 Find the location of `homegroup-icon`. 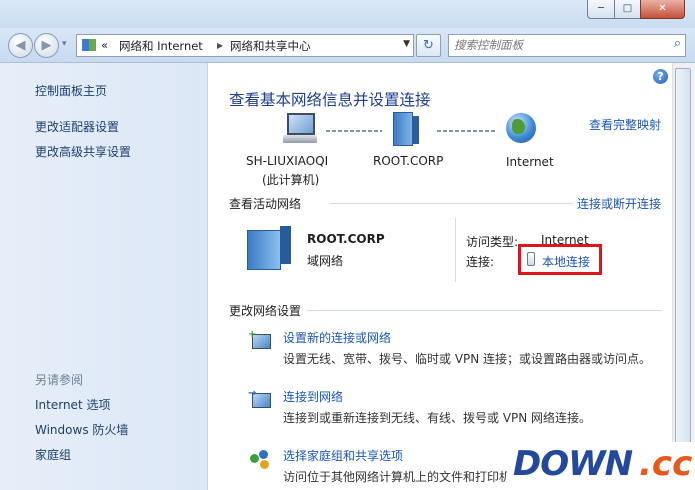

homegroup-icon is located at coordinates (260, 459).